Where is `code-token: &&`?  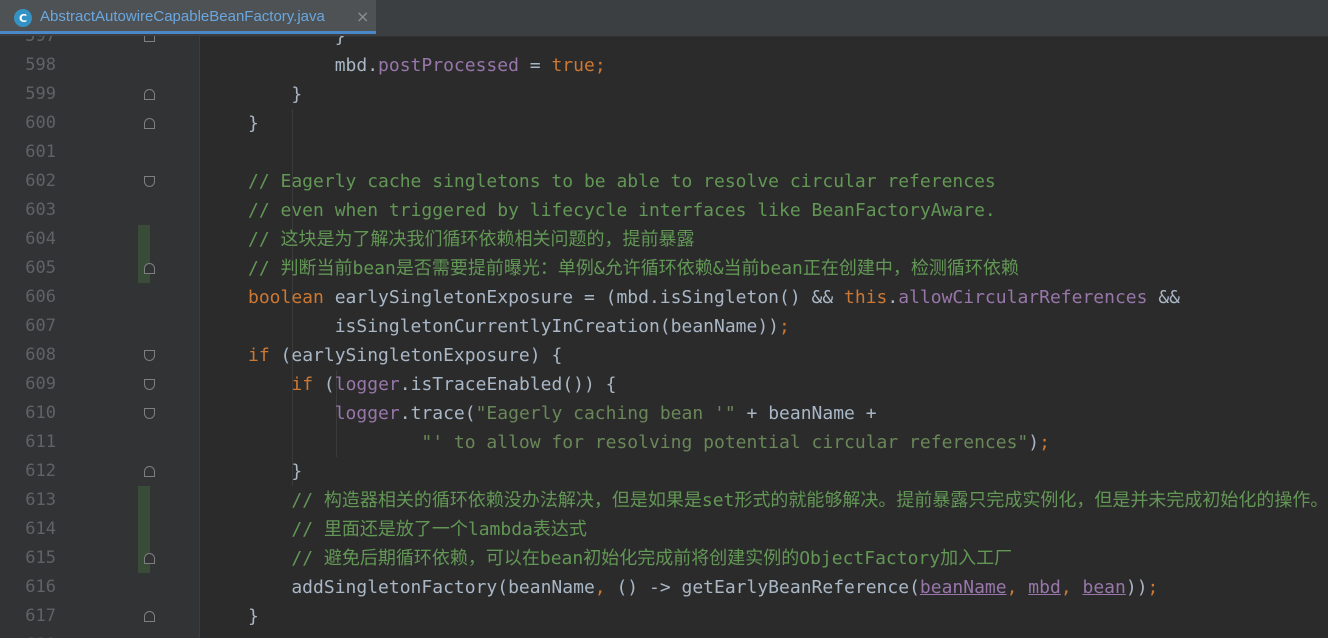 code-token: && is located at coordinates (1163, 297).